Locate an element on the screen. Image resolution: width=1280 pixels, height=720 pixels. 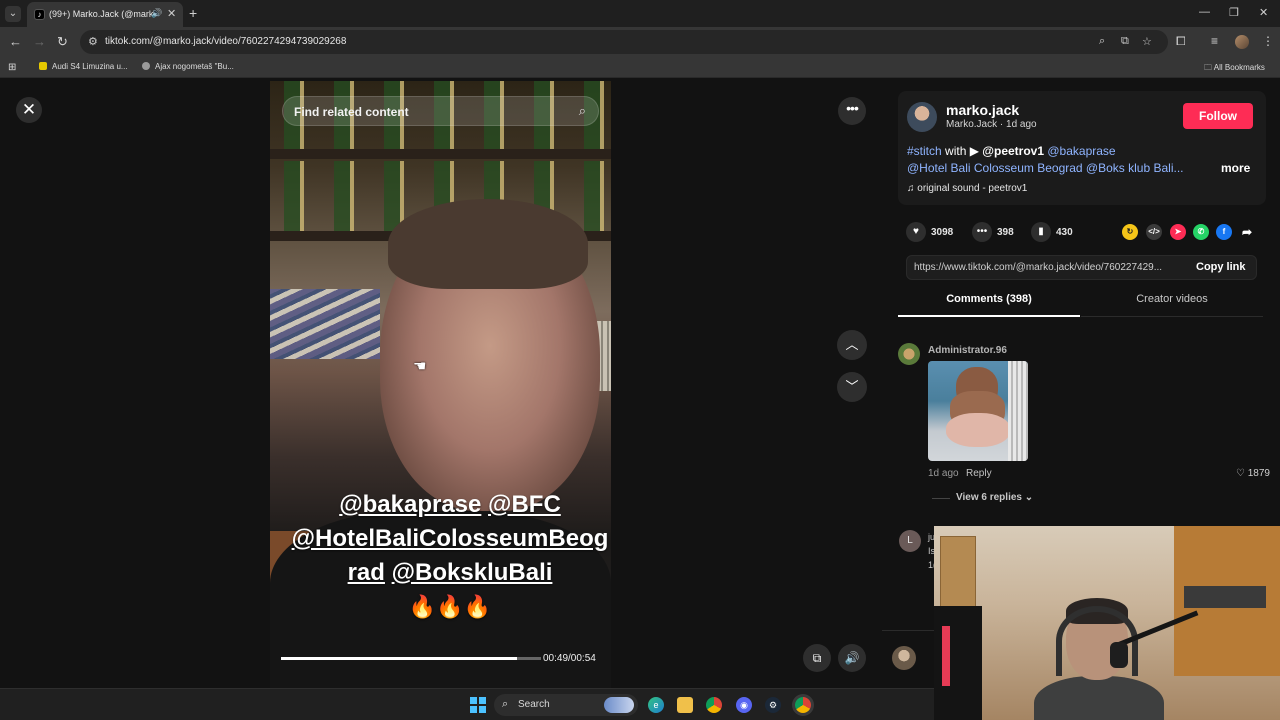
windows-start-icon is located at coordinates (478, 705).